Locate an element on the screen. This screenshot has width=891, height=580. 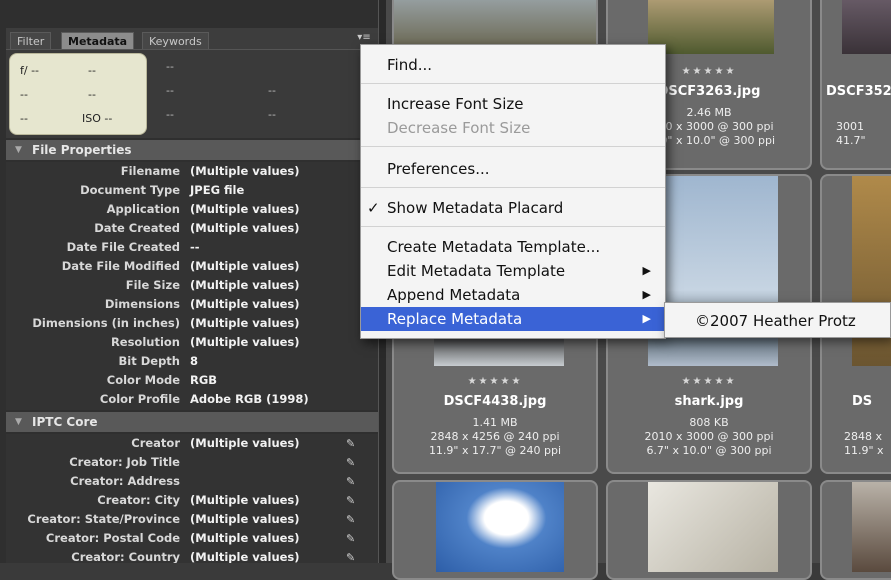
metadata-row: Creator (Multiple values) ✎ is located at coordinates (192, 443).